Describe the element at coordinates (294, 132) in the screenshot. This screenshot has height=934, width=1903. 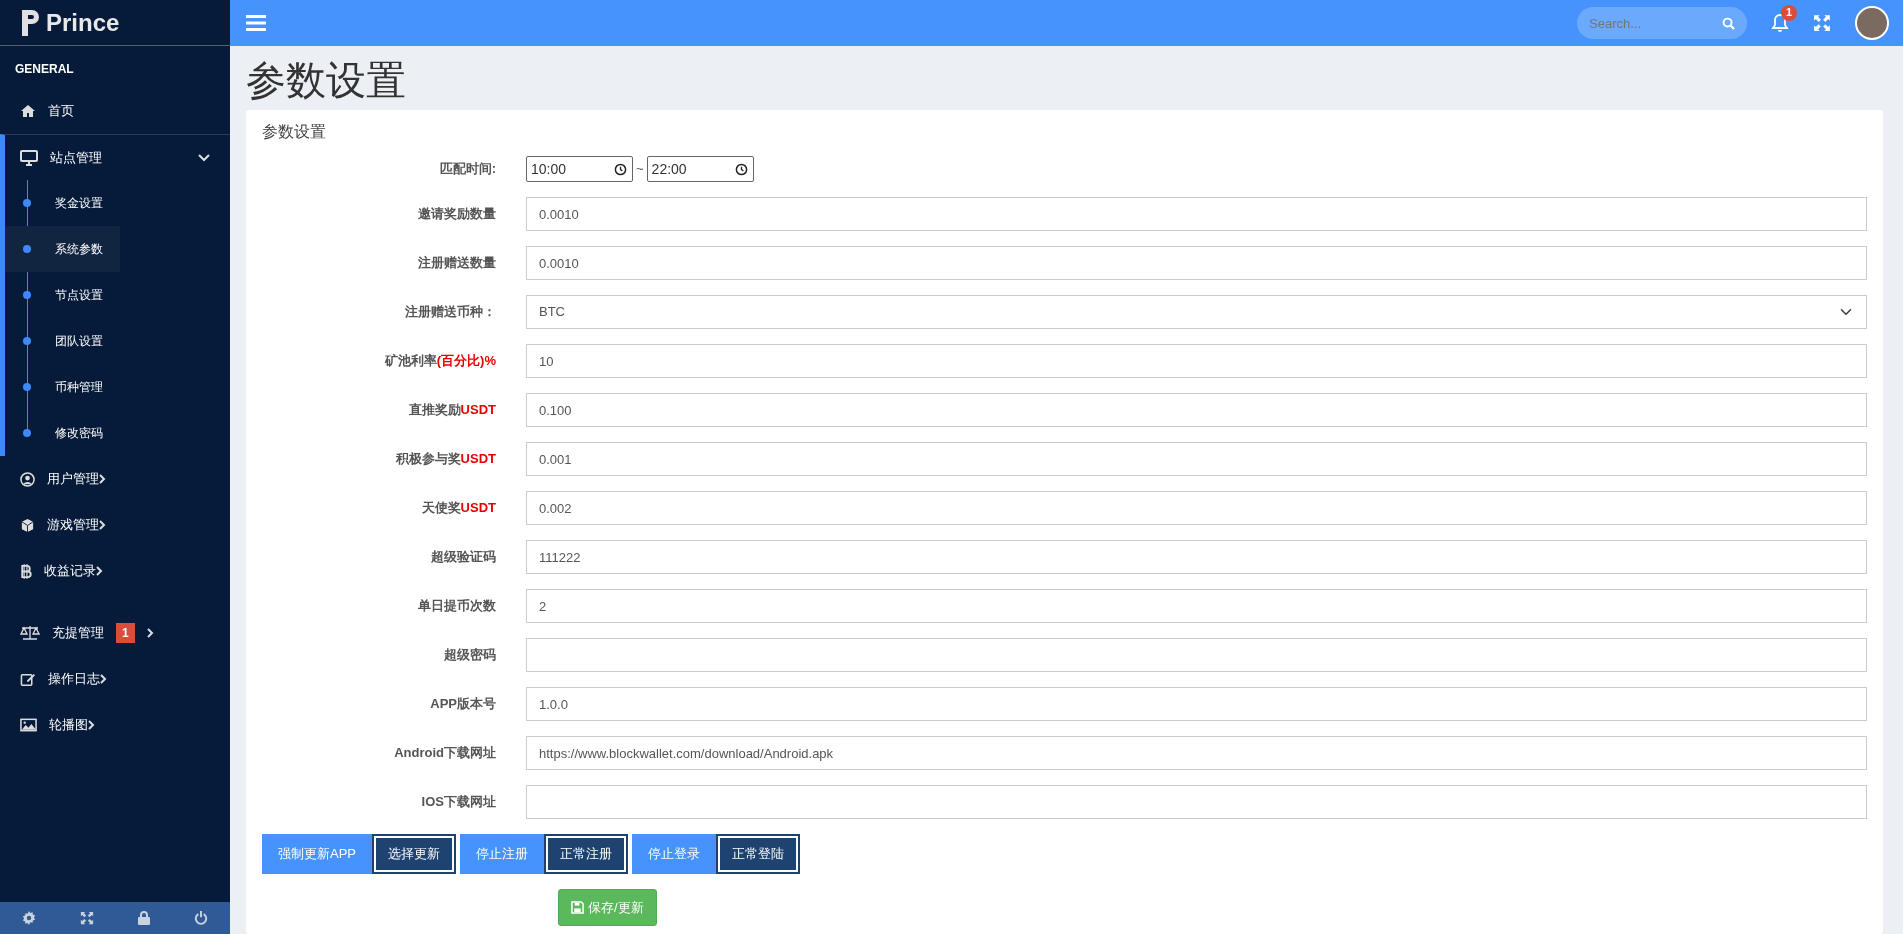
I see `card-title: 参数设置` at that location.